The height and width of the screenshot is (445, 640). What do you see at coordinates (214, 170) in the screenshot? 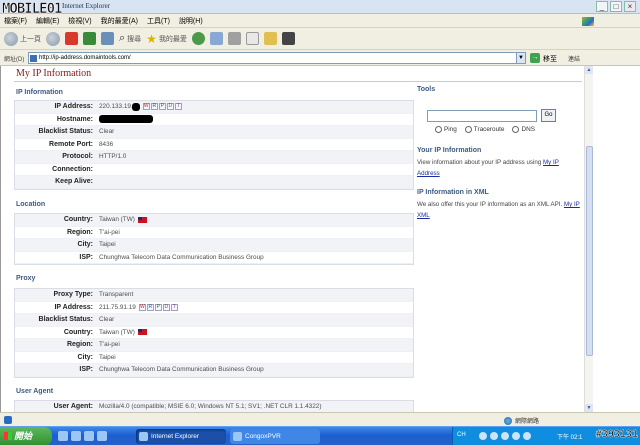
I see `table-row: Connection:` at bounding box center [214, 170].